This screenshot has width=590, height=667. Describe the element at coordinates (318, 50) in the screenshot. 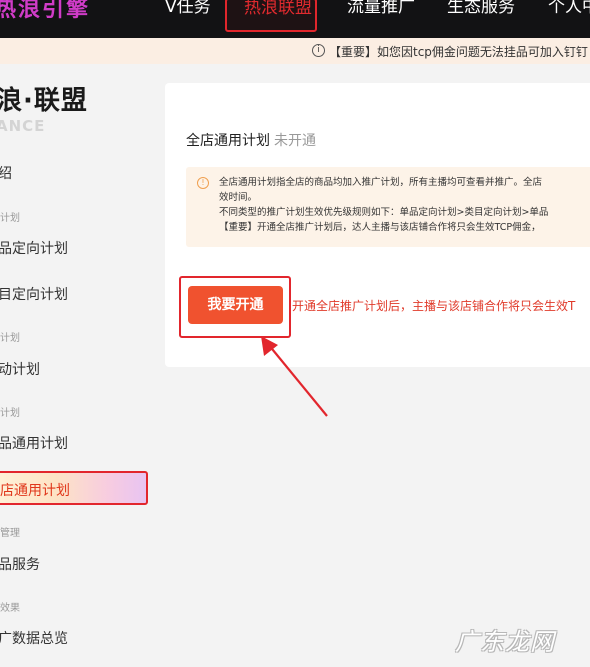

I see `info-icon: i` at that location.